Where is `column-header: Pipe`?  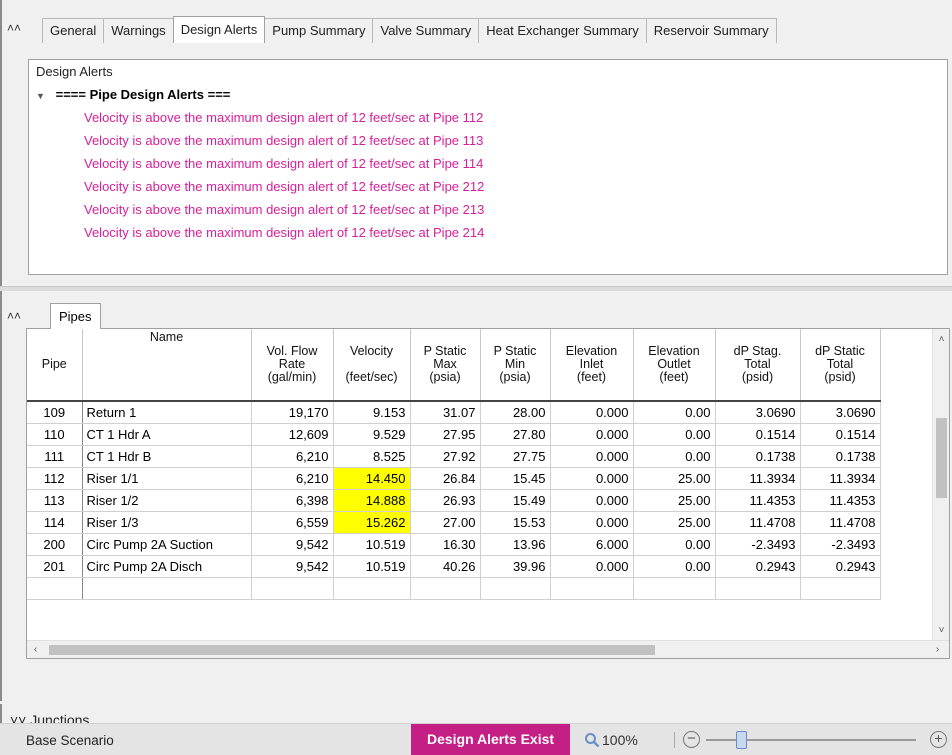 column-header: Pipe is located at coordinates (55, 365).